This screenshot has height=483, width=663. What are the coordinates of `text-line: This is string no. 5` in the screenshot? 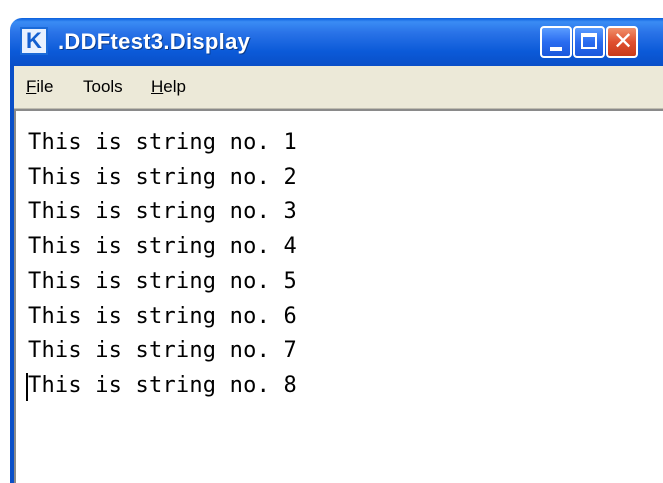 It's located at (162, 281).